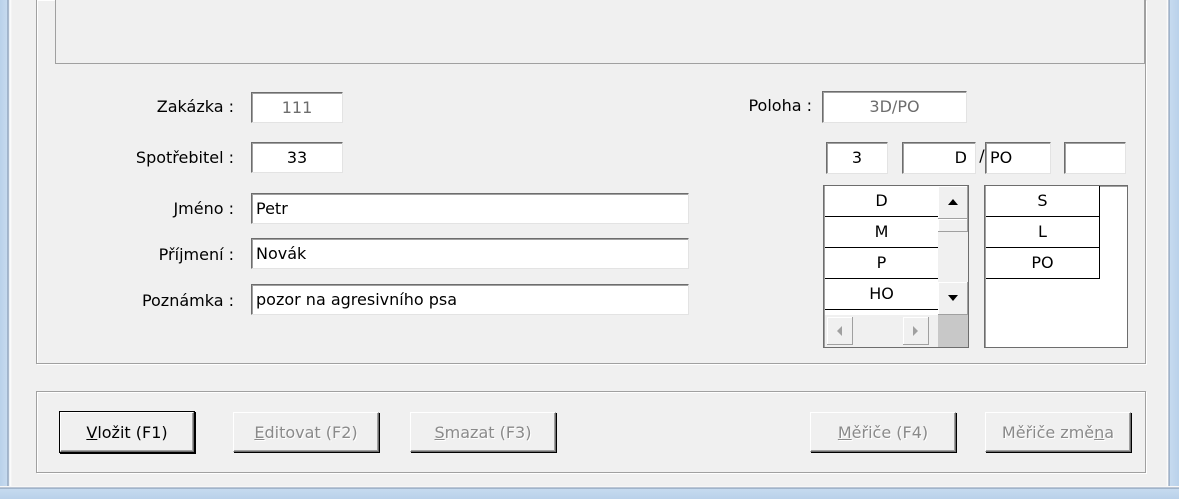  I want to click on smazat-mnemonic: S, so click(439, 432).